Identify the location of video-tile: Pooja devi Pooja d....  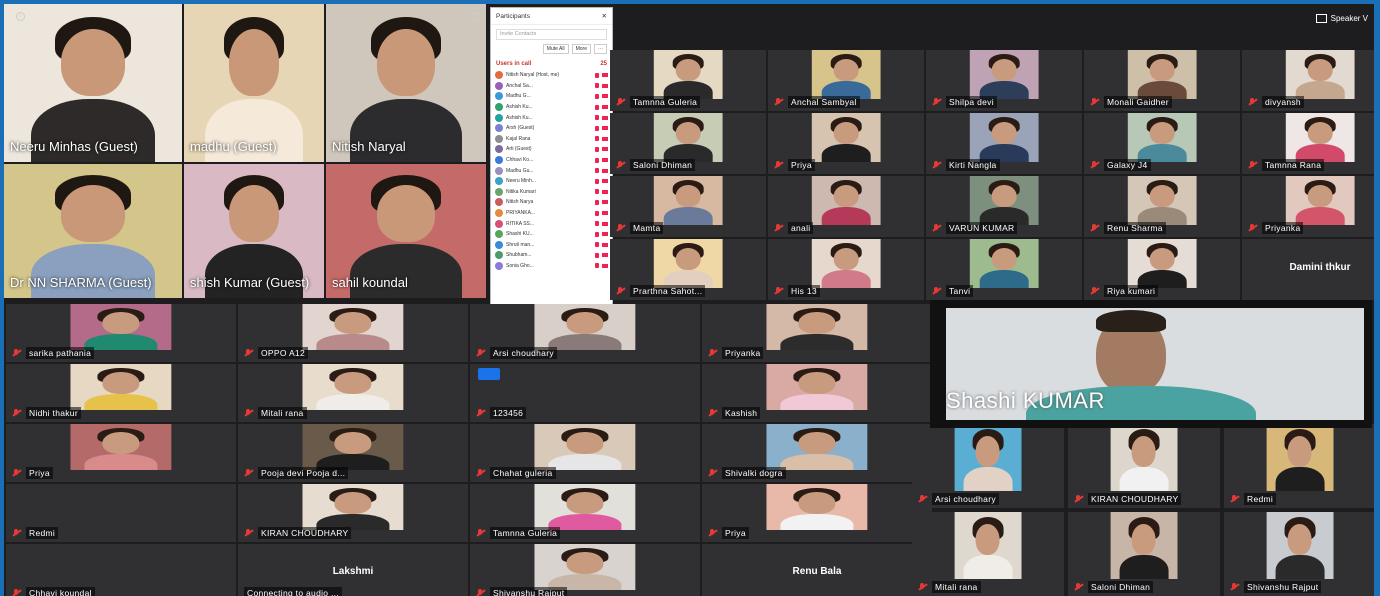
(353, 453).